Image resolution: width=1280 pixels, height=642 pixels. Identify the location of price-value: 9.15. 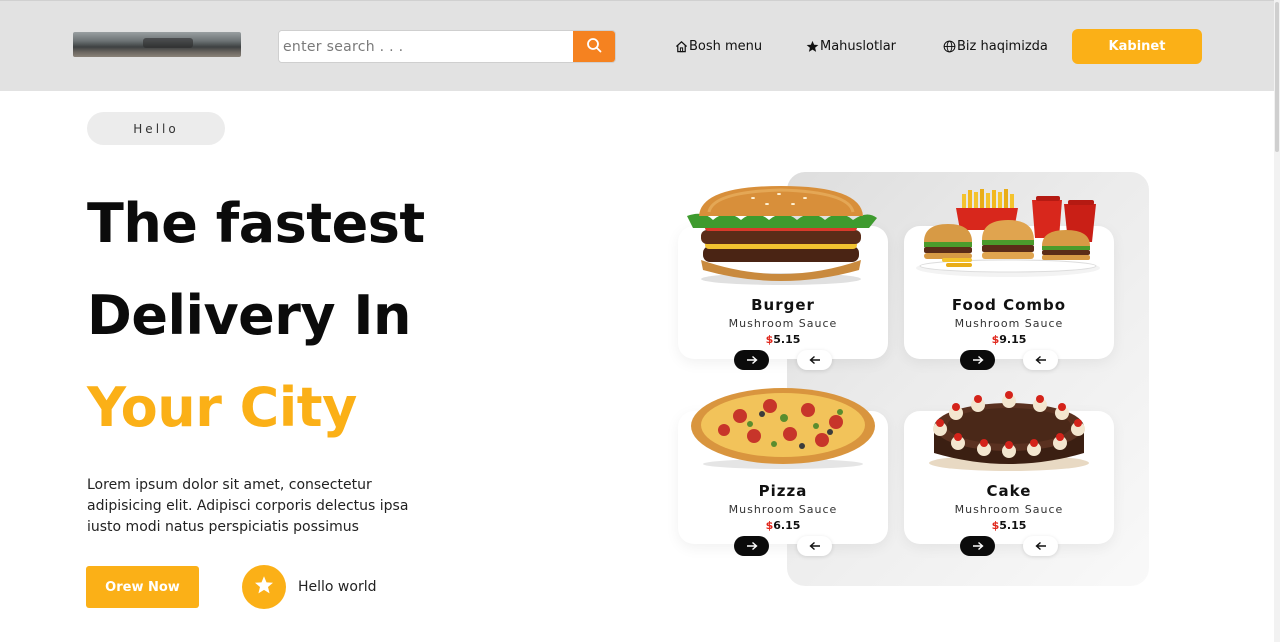
(1013, 339).